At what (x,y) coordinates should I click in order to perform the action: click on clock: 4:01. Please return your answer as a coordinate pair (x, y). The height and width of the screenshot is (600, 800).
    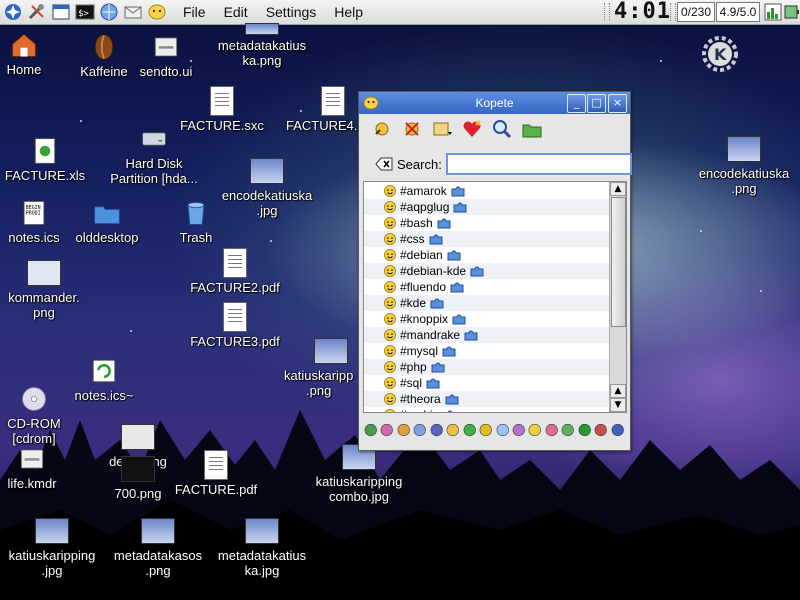
    Looking at the image, I should click on (643, 12).